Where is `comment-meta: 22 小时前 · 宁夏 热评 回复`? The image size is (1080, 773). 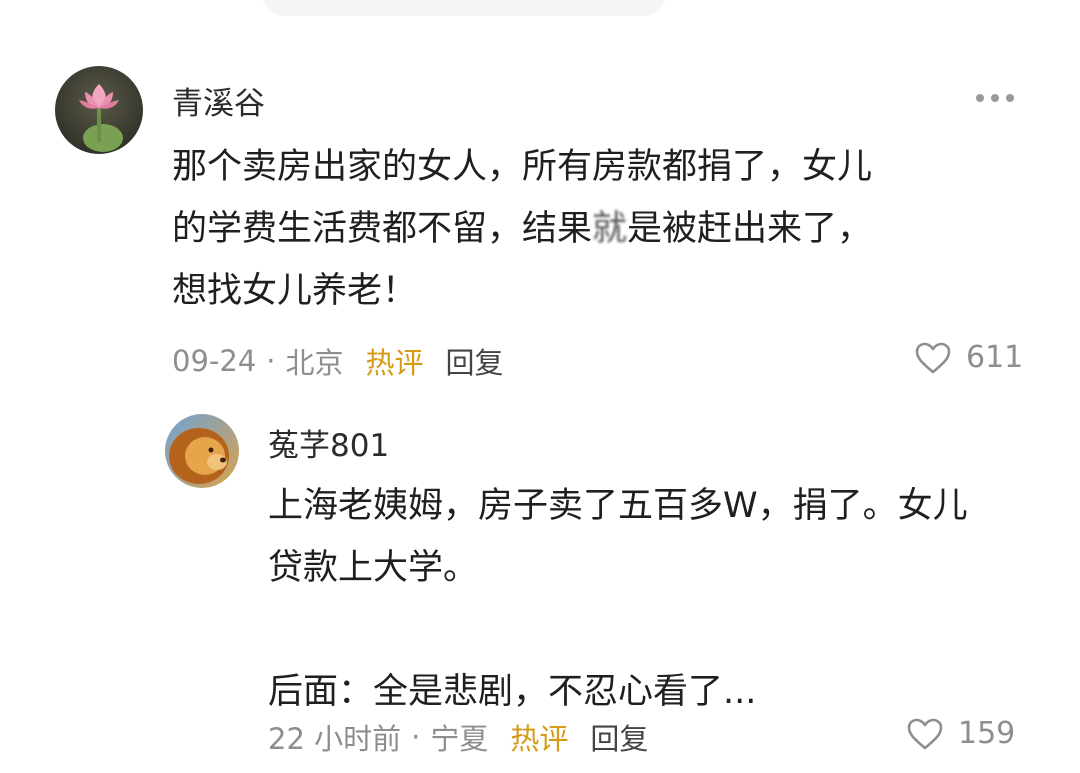 comment-meta: 22 小时前 · 宁夏 热评 回复 is located at coordinates (458, 737).